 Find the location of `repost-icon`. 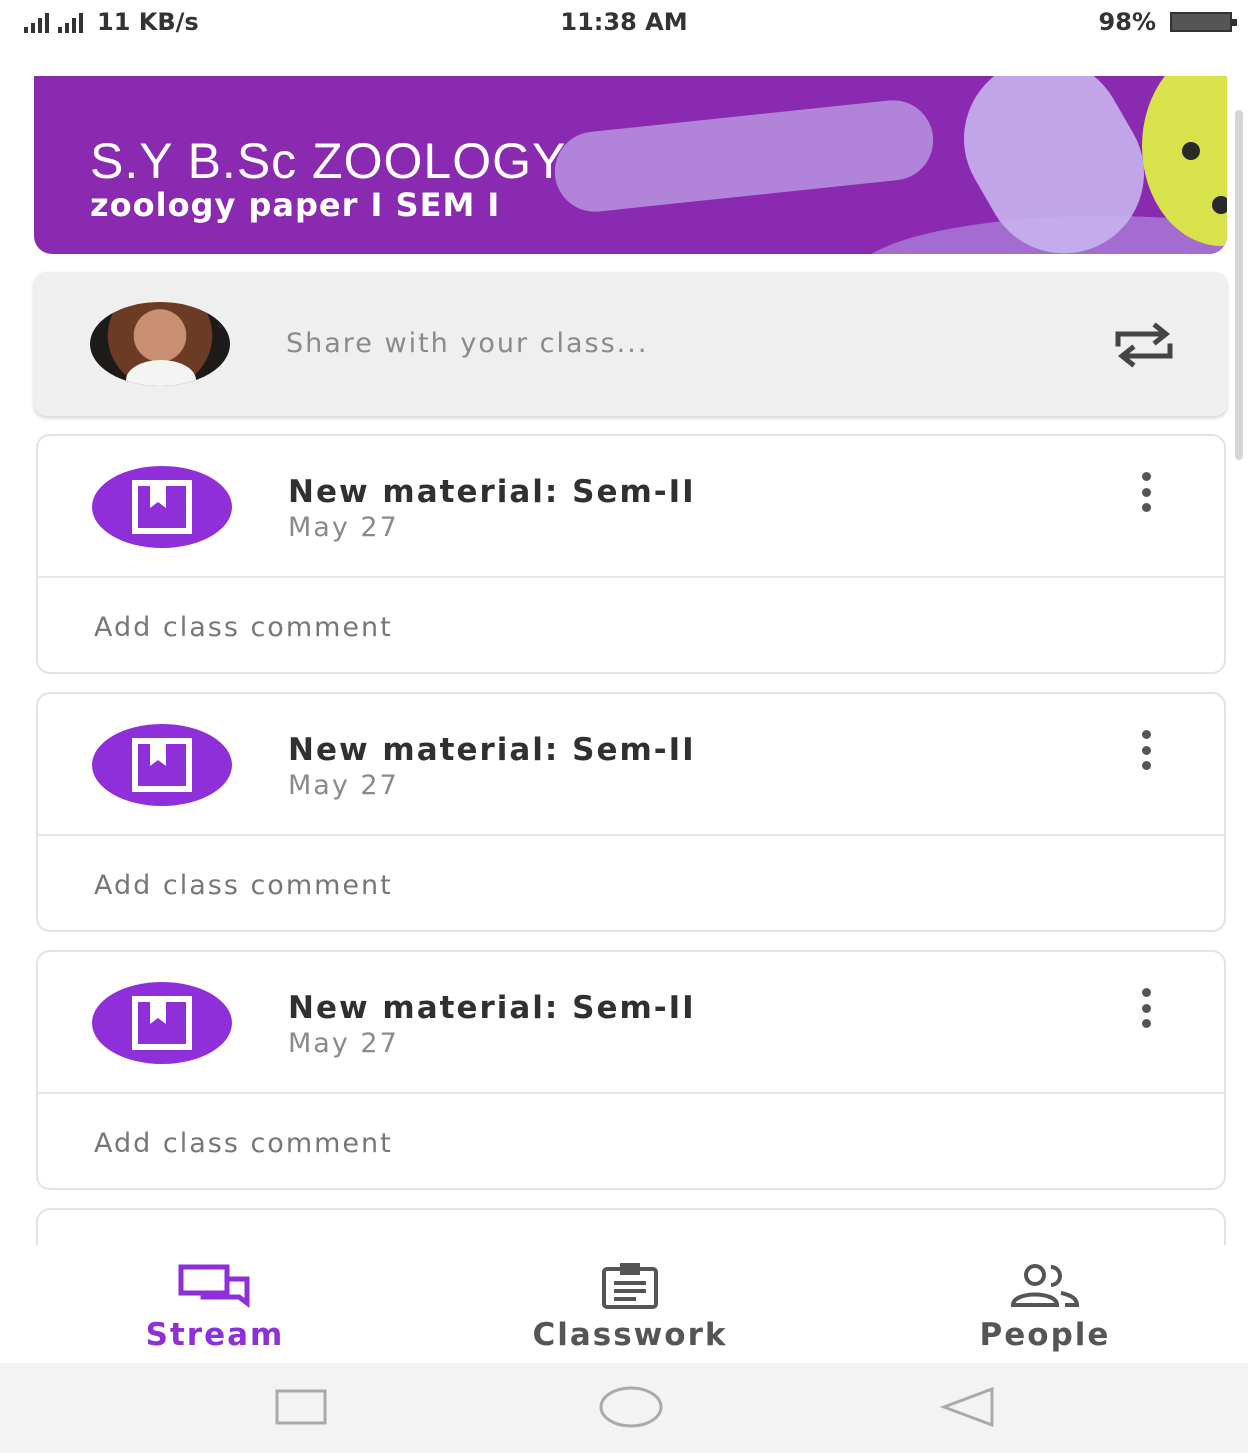

repost-icon is located at coordinates (1144, 345).